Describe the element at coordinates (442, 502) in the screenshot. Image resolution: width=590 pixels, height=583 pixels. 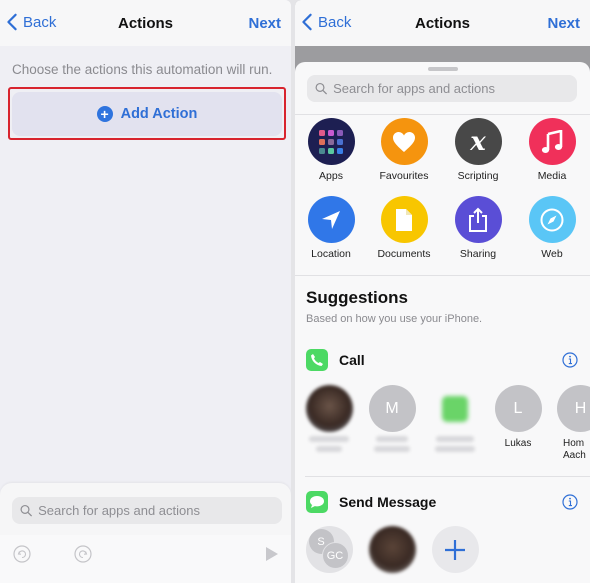
I see `message-suggestion-header: Send Message` at that location.